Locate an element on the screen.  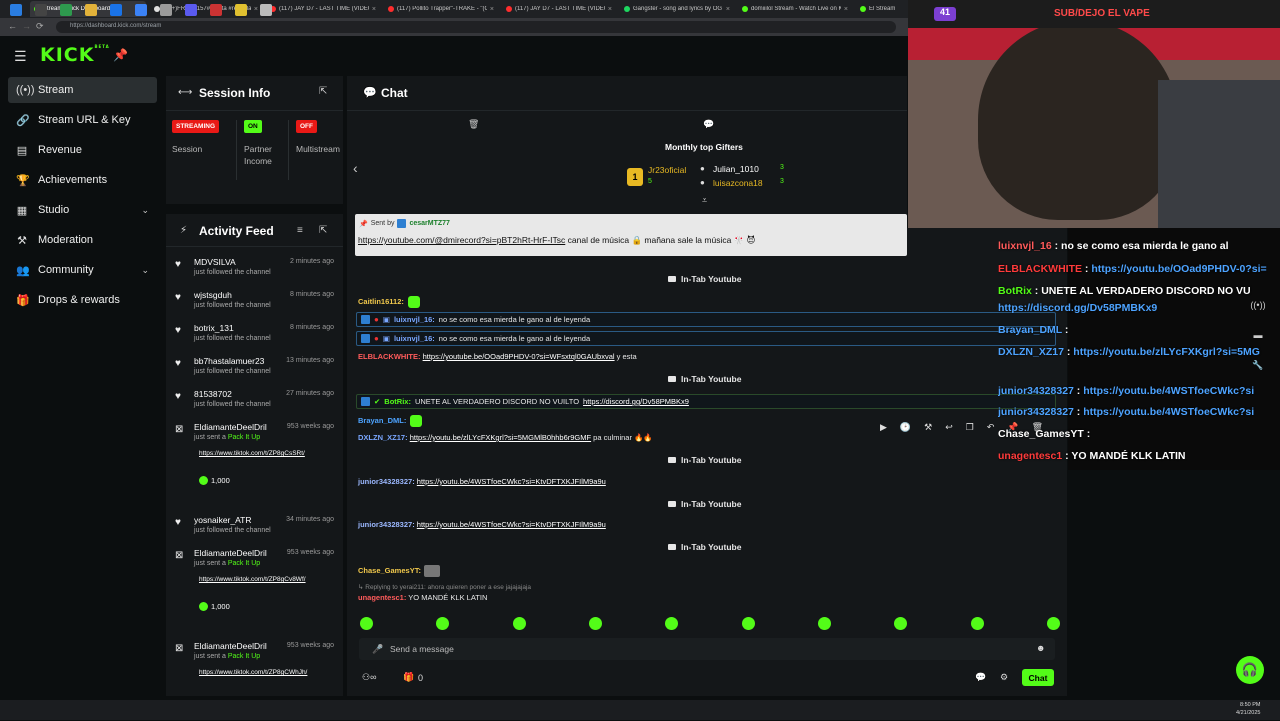
browser-tab: Gangster - song and lyrics by OG F... × is located at coordinates (677, 9).